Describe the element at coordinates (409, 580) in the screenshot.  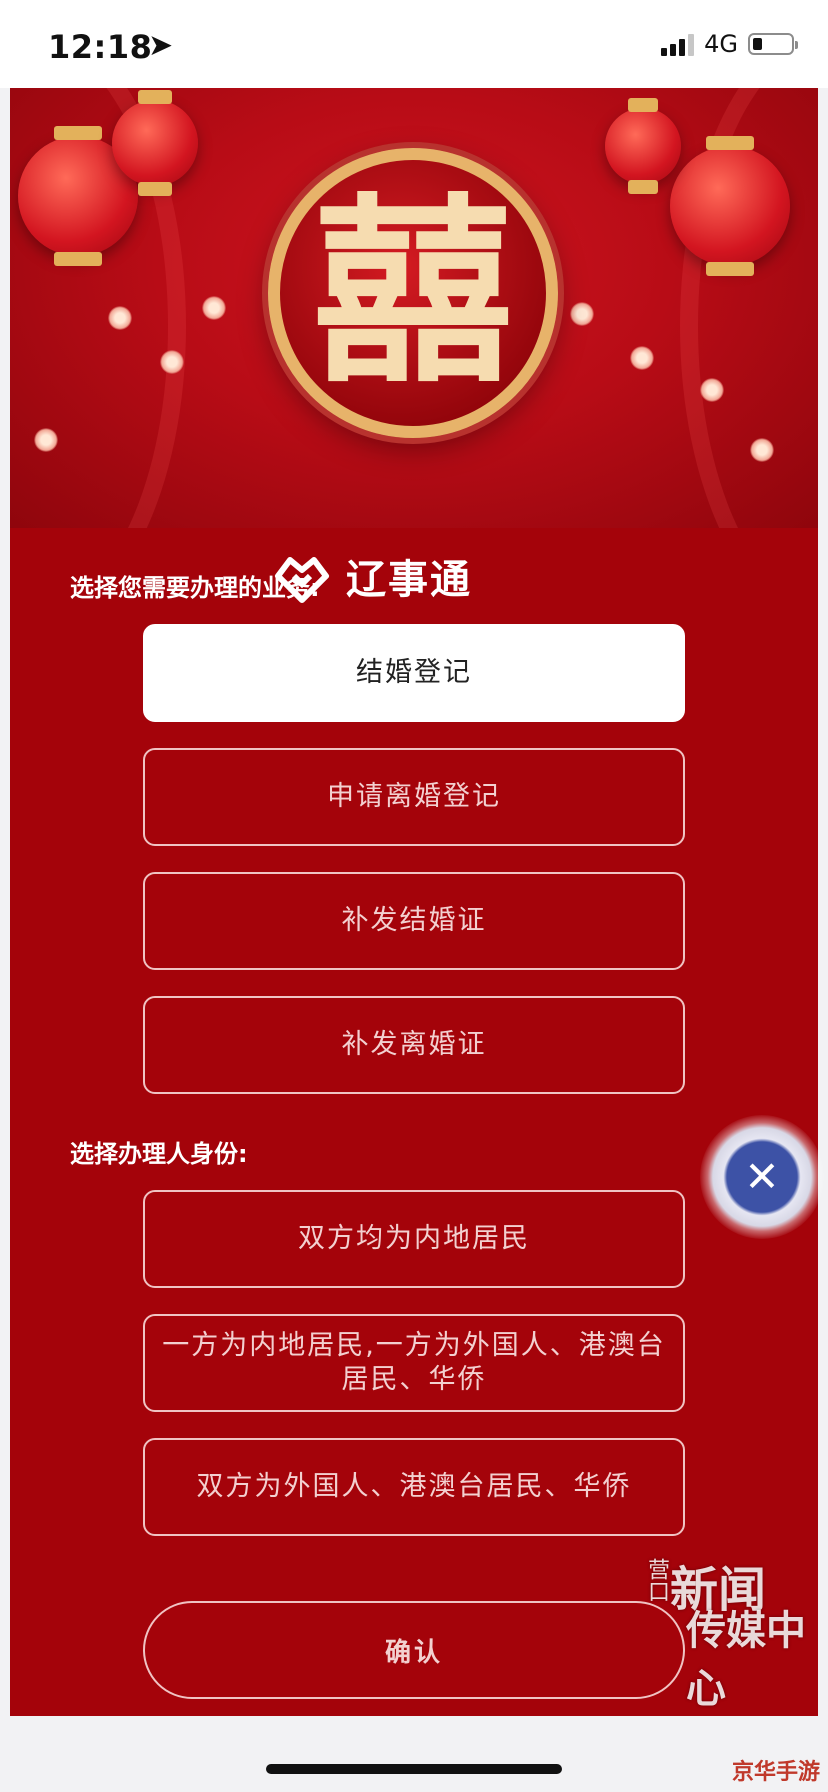
I see `app-name: 辽事通` at that location.